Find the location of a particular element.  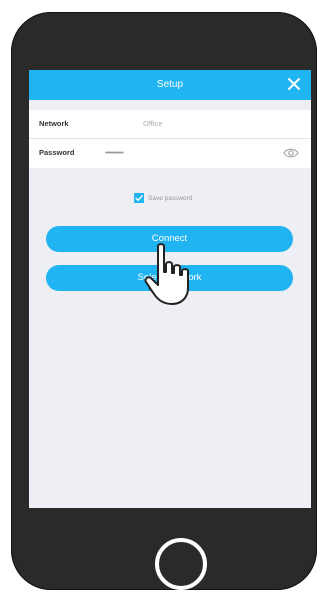

select-network-button: Select Network is located at coordinates (169, 278).